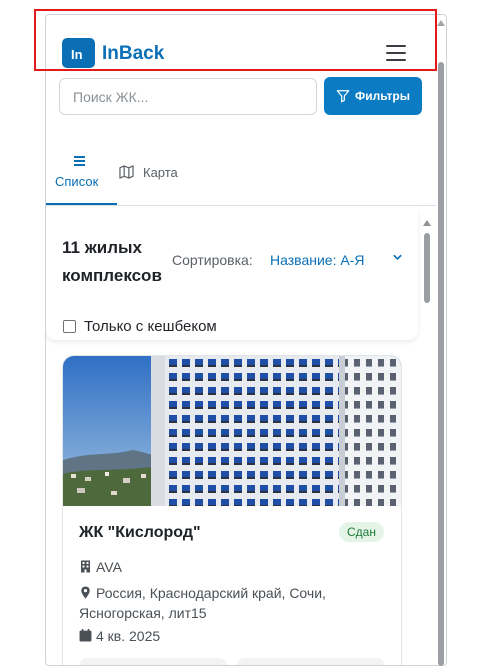  I want to click on page-scrollbar, so click(441, 341).